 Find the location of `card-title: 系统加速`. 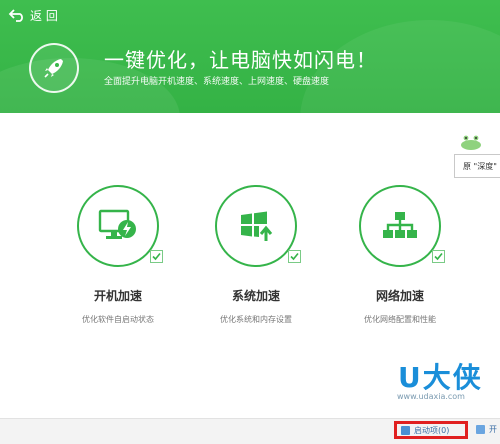

card-title: 系统加速 is located at coordinates (255, 296).